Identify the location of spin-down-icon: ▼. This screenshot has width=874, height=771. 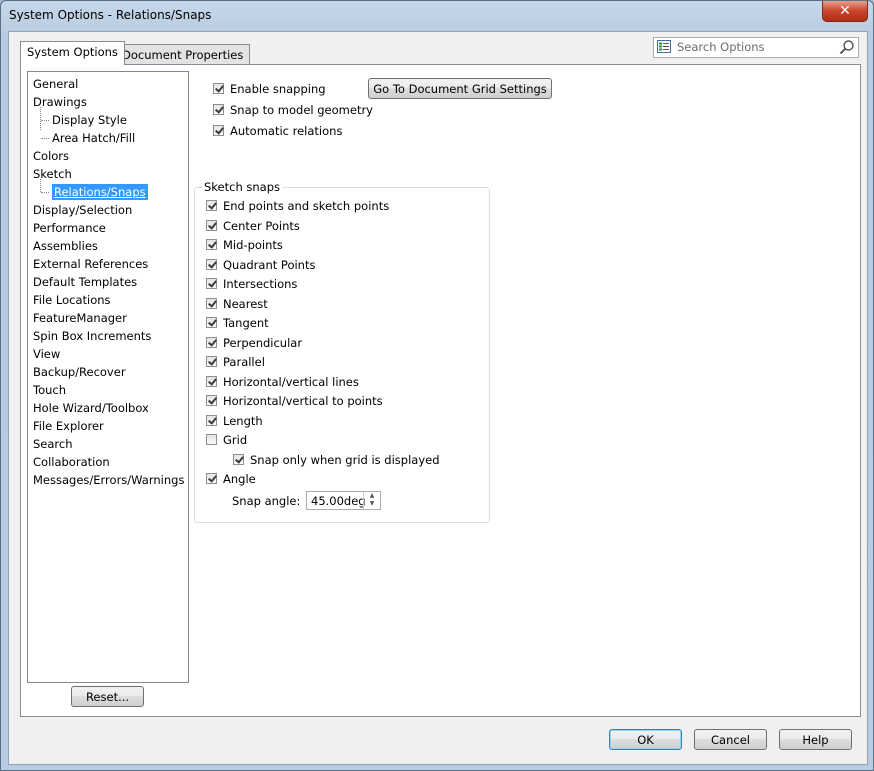
(372, 504).